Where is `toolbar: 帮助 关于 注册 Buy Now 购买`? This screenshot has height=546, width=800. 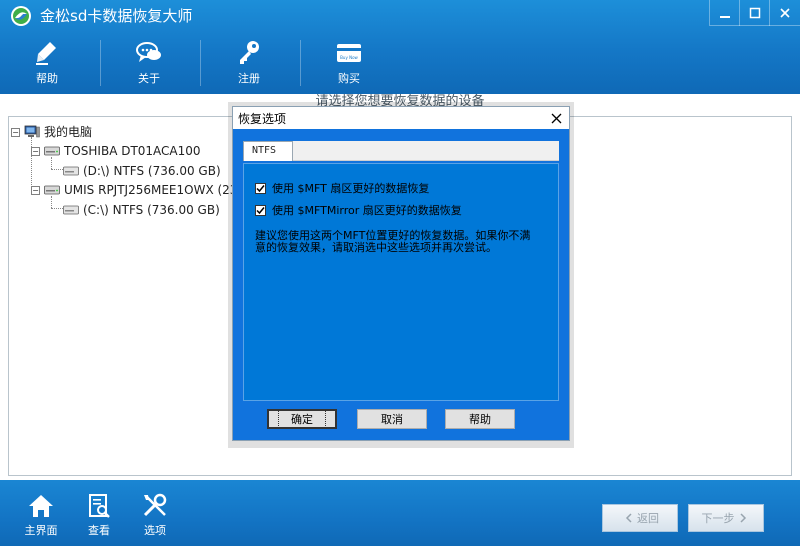 toolbar: 帮助 关于 注册 Buy Now 购买 is located at coordinates (210, 62).